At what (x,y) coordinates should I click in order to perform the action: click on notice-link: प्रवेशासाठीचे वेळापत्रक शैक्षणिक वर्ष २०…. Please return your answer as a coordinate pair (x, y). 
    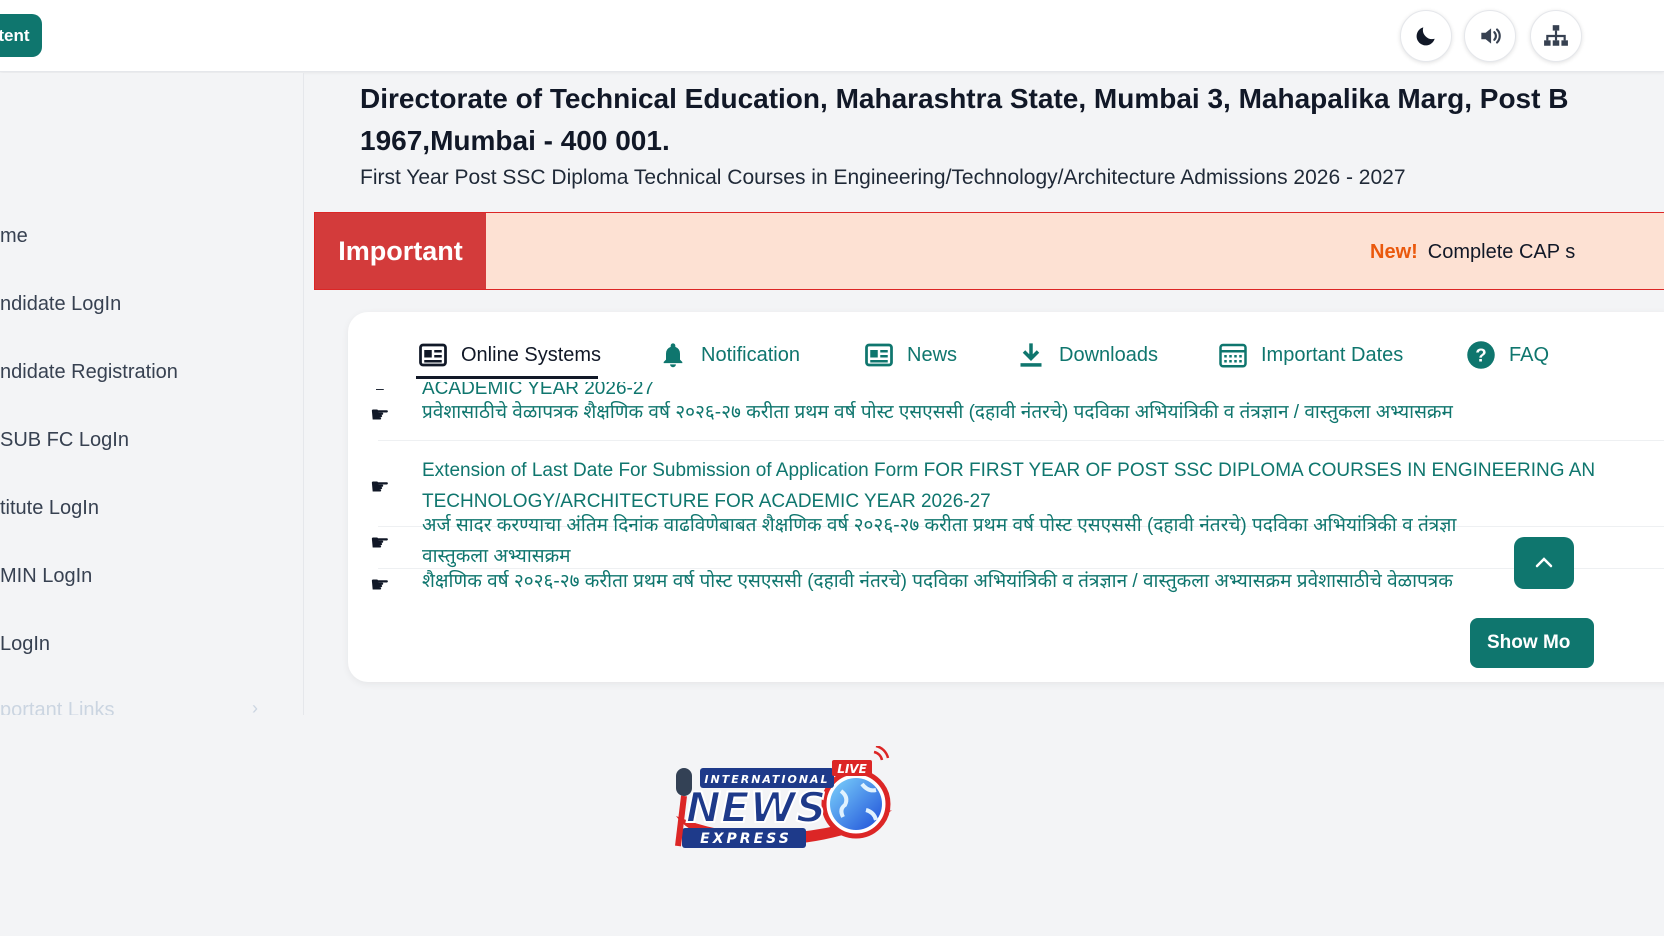
    Looking at the image, I should click on (937, 413).